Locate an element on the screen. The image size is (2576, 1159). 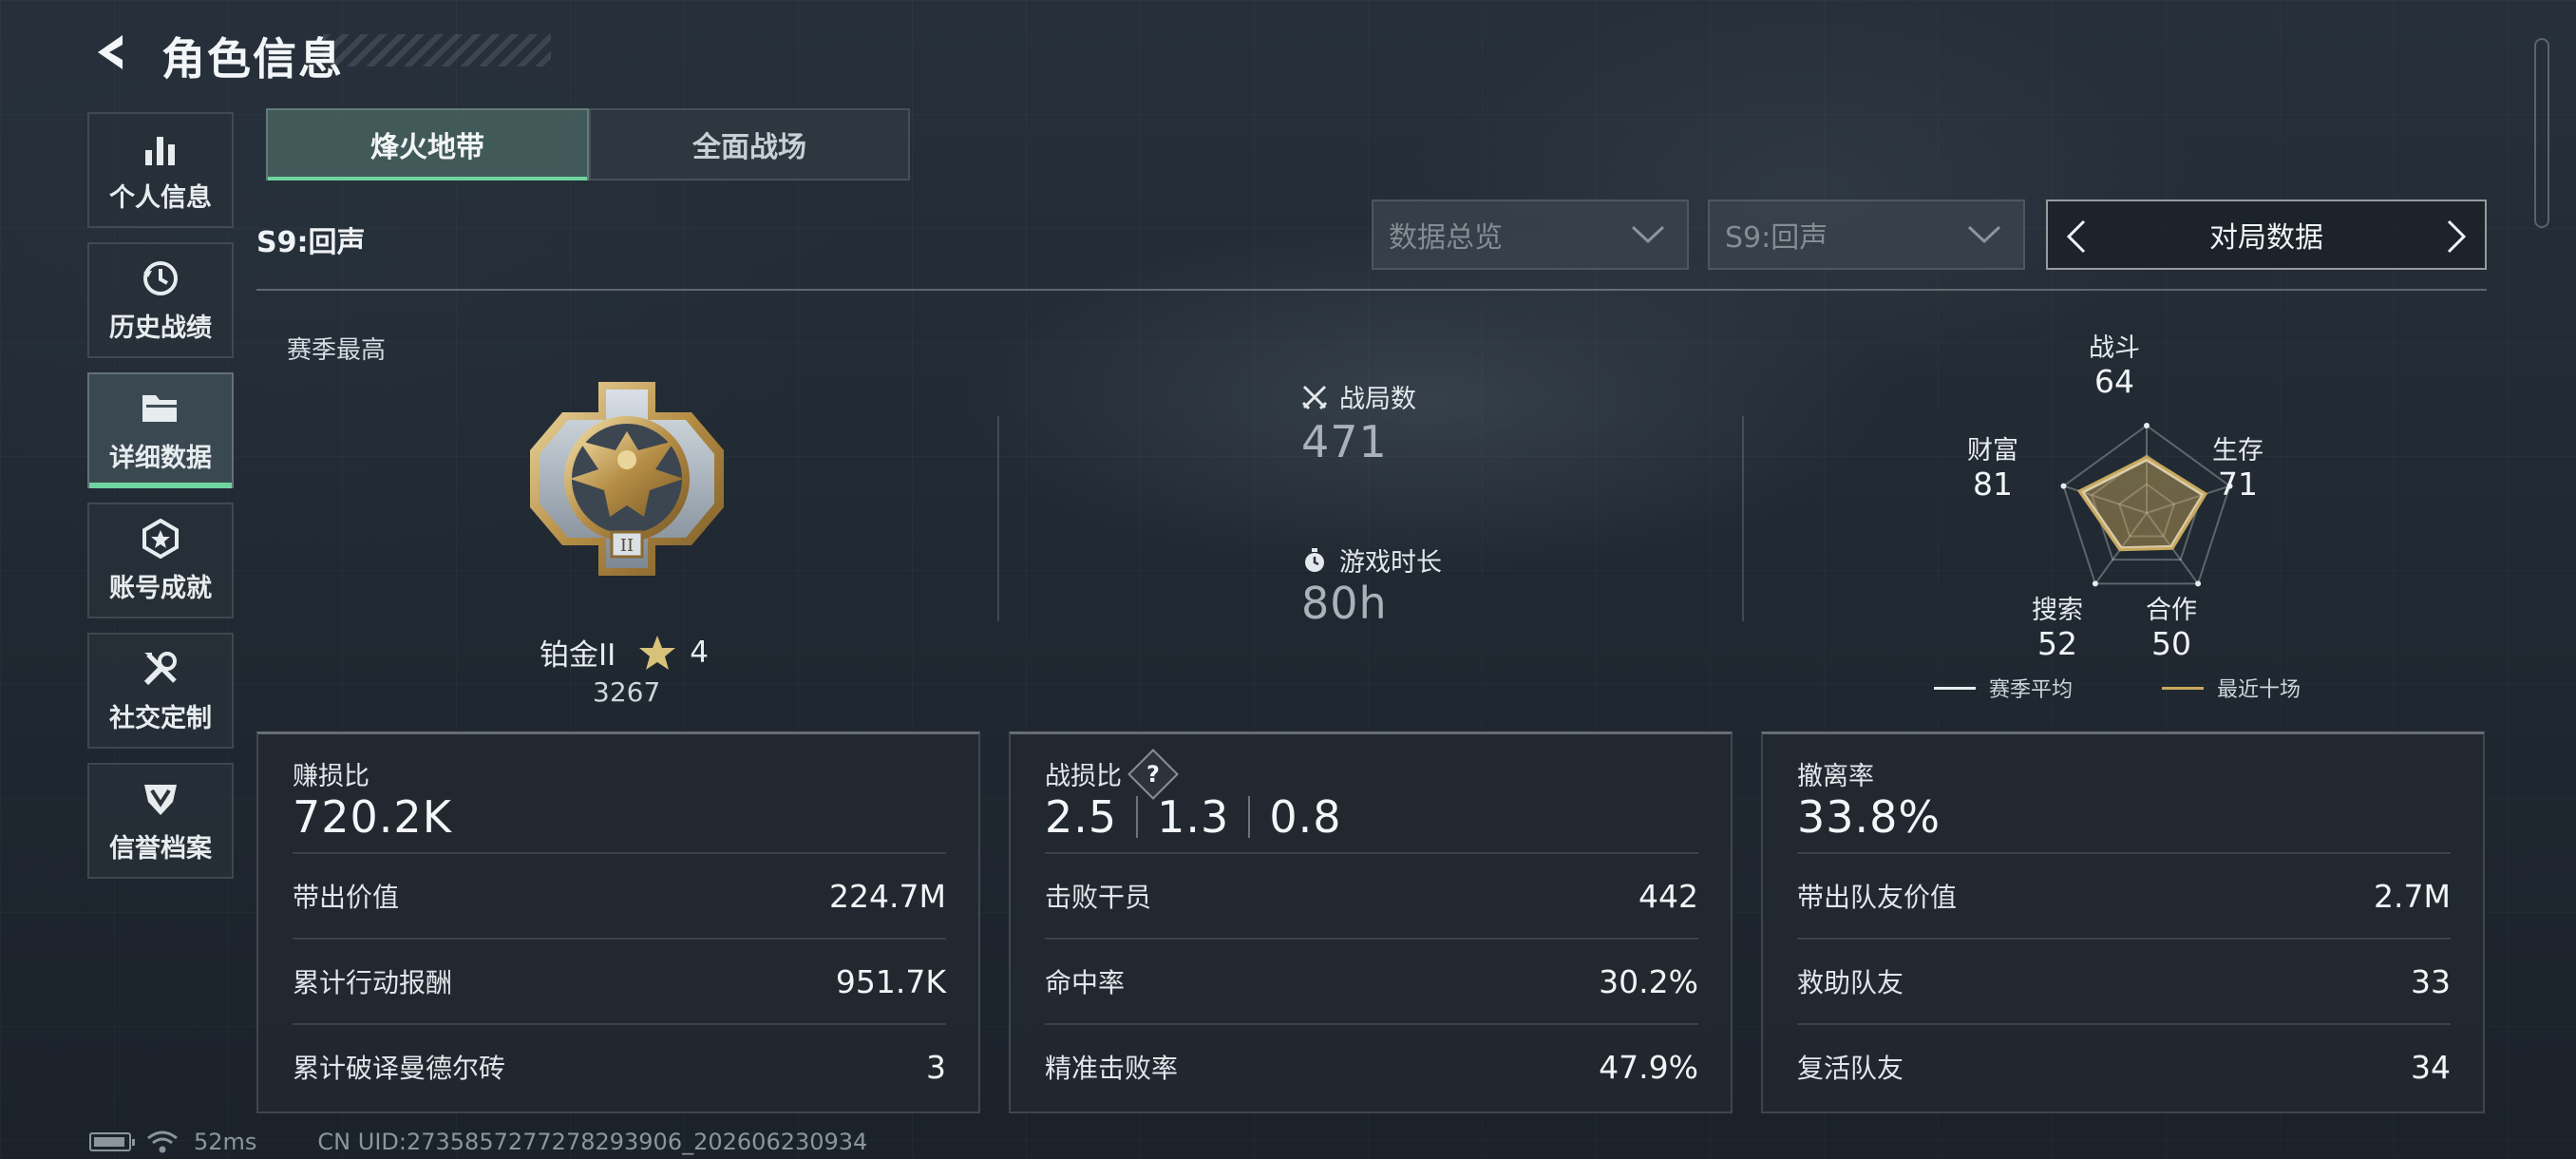
bar-chart-icon is located at coordinates (160, 148).